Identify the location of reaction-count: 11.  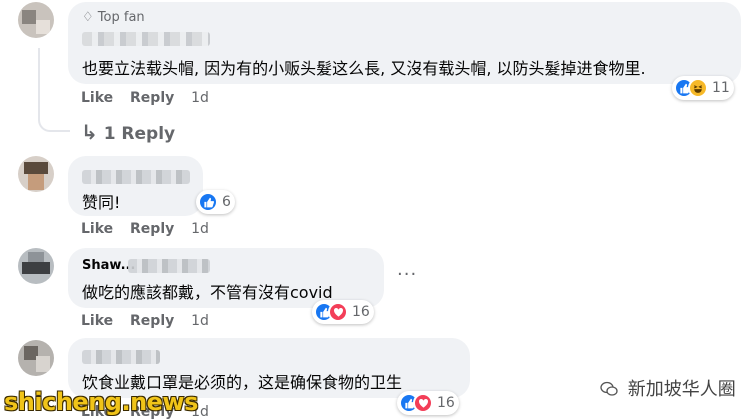
(721, 88).